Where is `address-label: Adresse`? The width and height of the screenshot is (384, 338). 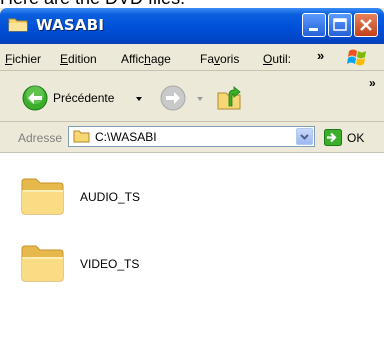 address-label: Adresse is located at coordinates (40, 138).